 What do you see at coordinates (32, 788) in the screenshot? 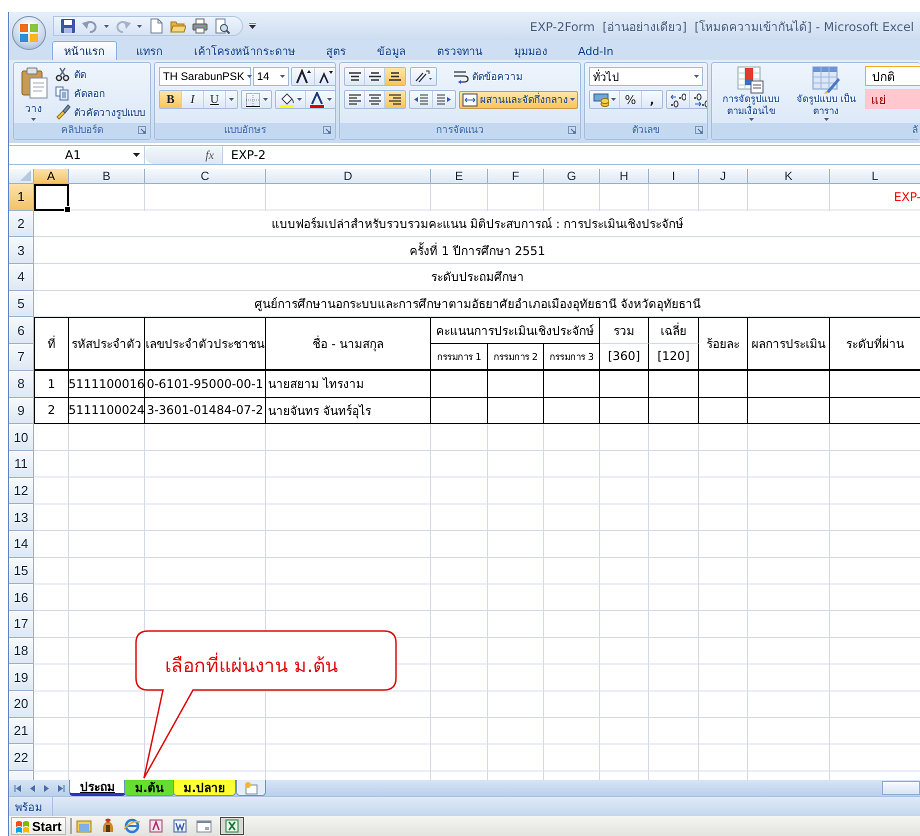
I see `previous-sheet-icon` at bounding box center [32, 788].